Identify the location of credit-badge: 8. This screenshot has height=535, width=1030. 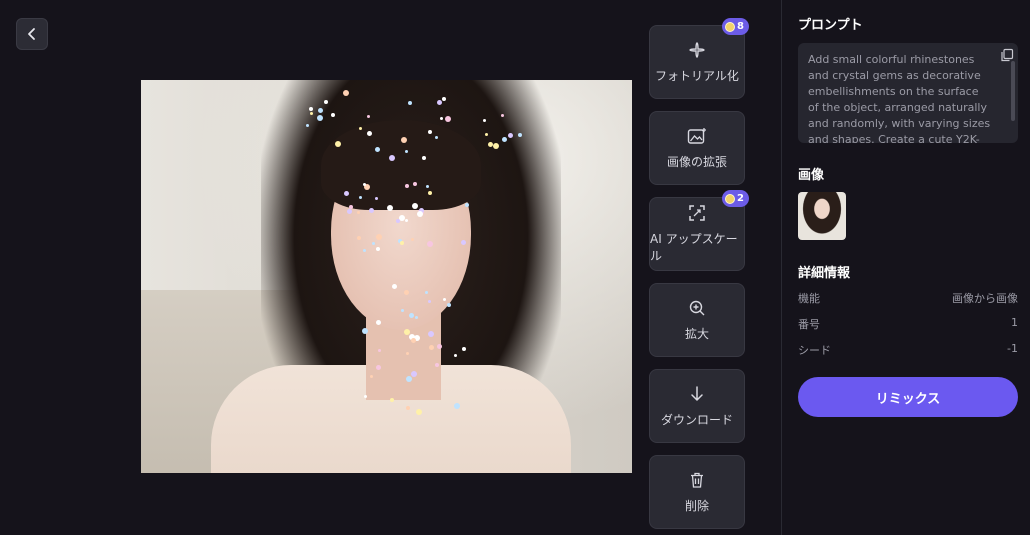
(735, 26).